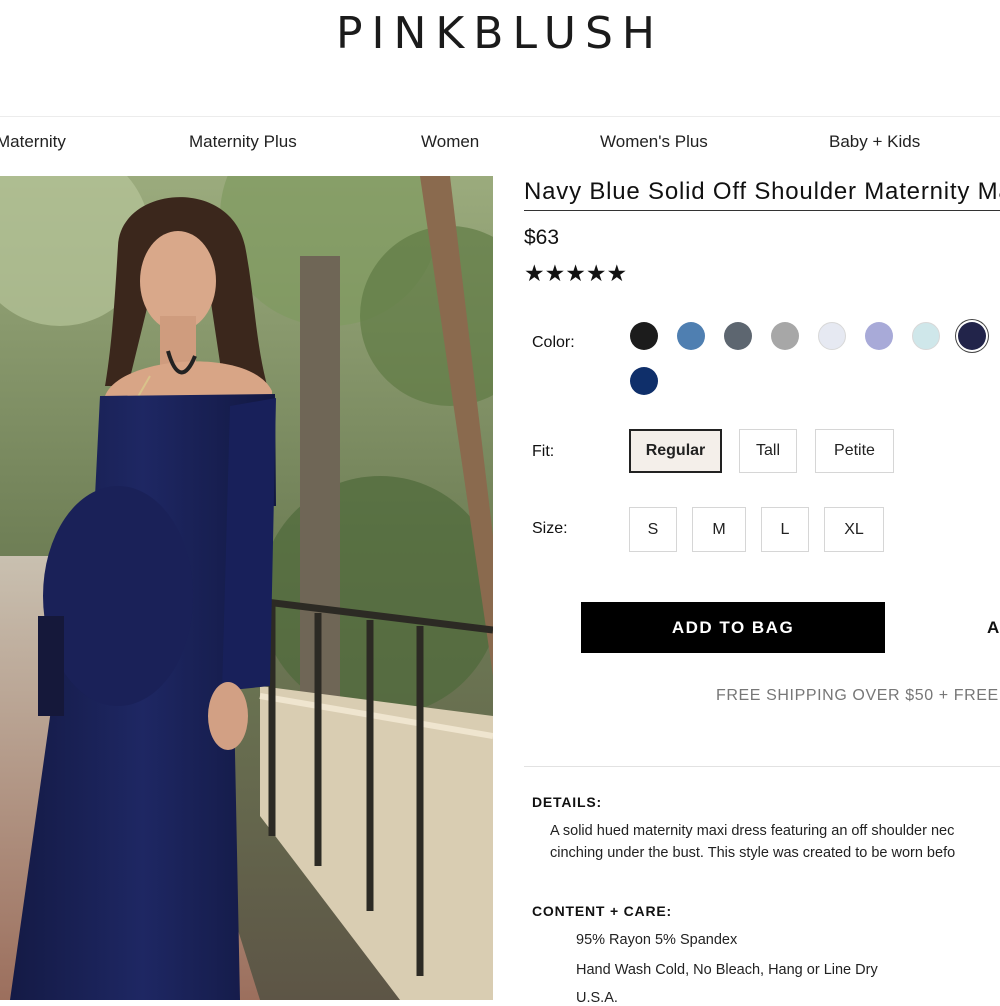 This screenshot has height=1006, width=1000. I want to click on color-label: Color:, so click(553, 342).